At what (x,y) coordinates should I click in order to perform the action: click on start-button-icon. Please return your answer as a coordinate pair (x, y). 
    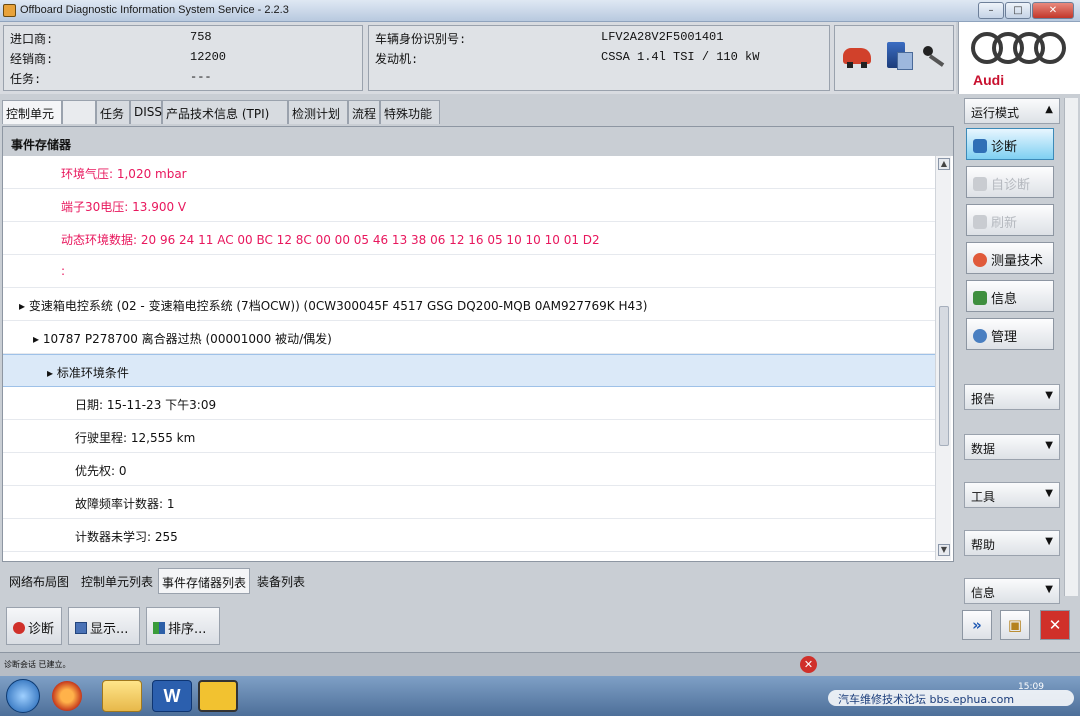
    Looking at the image, I should click on (23, 696).